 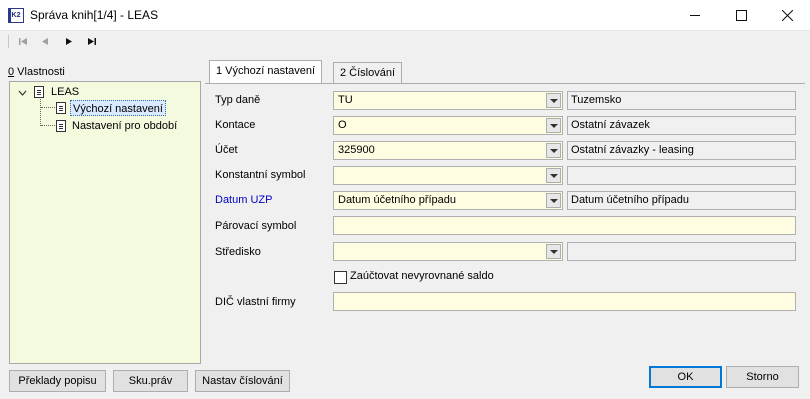 I want to click on uzp-date-label: Datum UZP, so click(x=244, y=200).